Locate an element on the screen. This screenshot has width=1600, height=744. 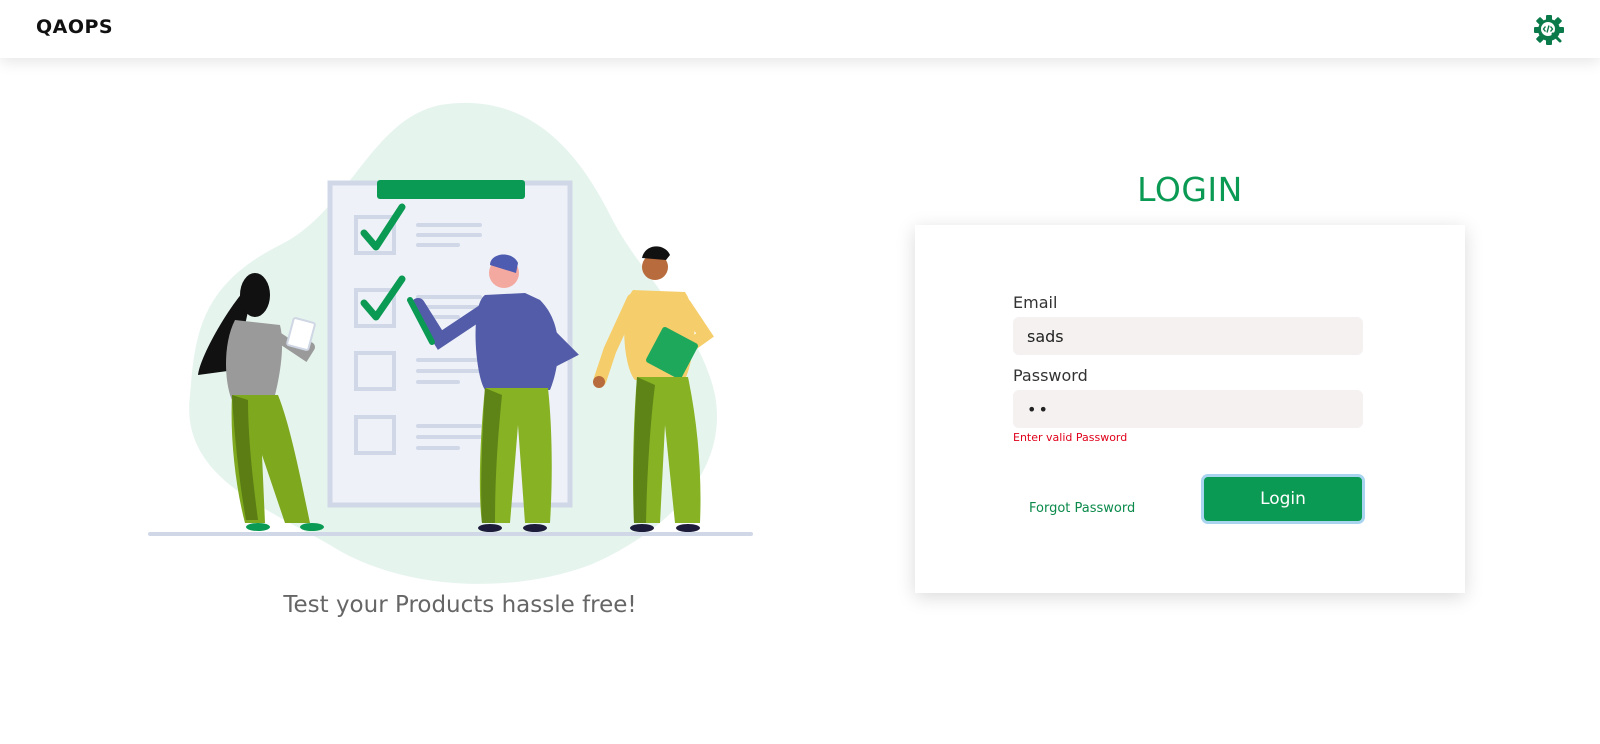
top-navbar: QAOPS is located at coordinates (800, 29).